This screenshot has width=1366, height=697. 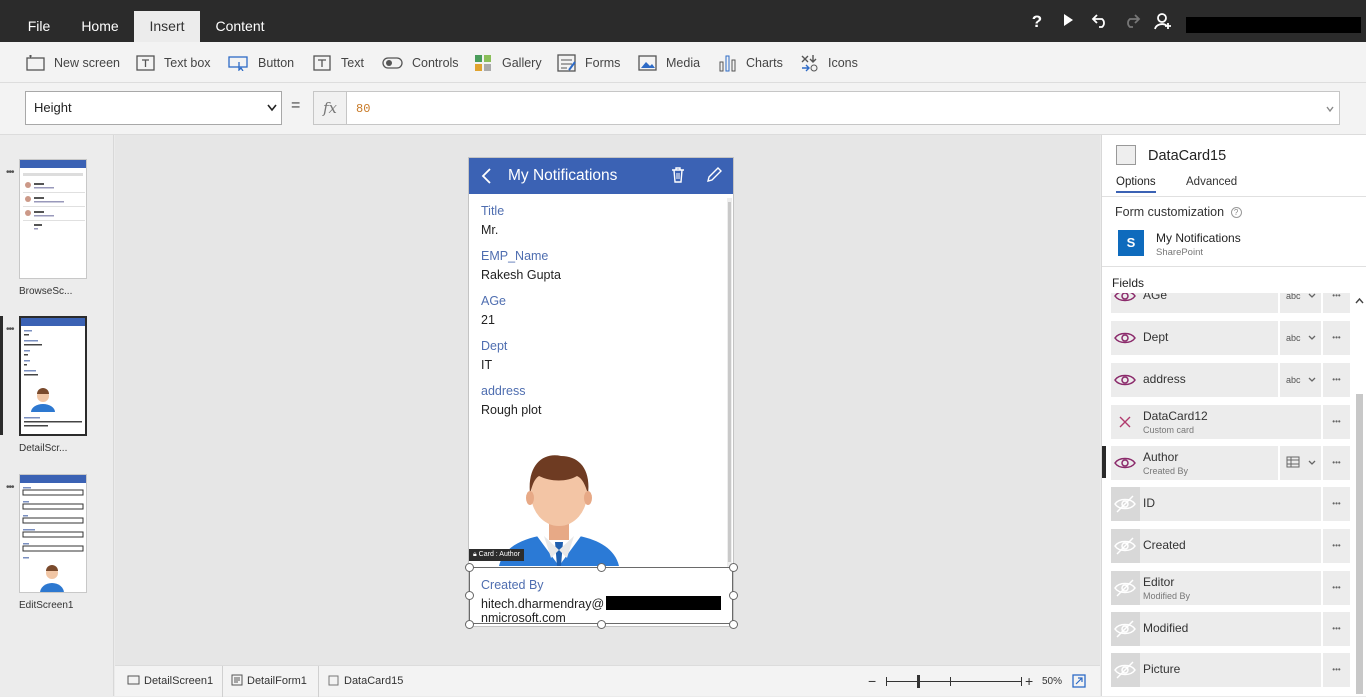 What do you see at coordinates (240, 21) in the screenshot?
I see `menu-content: Content` at bounding box center [240, 21].